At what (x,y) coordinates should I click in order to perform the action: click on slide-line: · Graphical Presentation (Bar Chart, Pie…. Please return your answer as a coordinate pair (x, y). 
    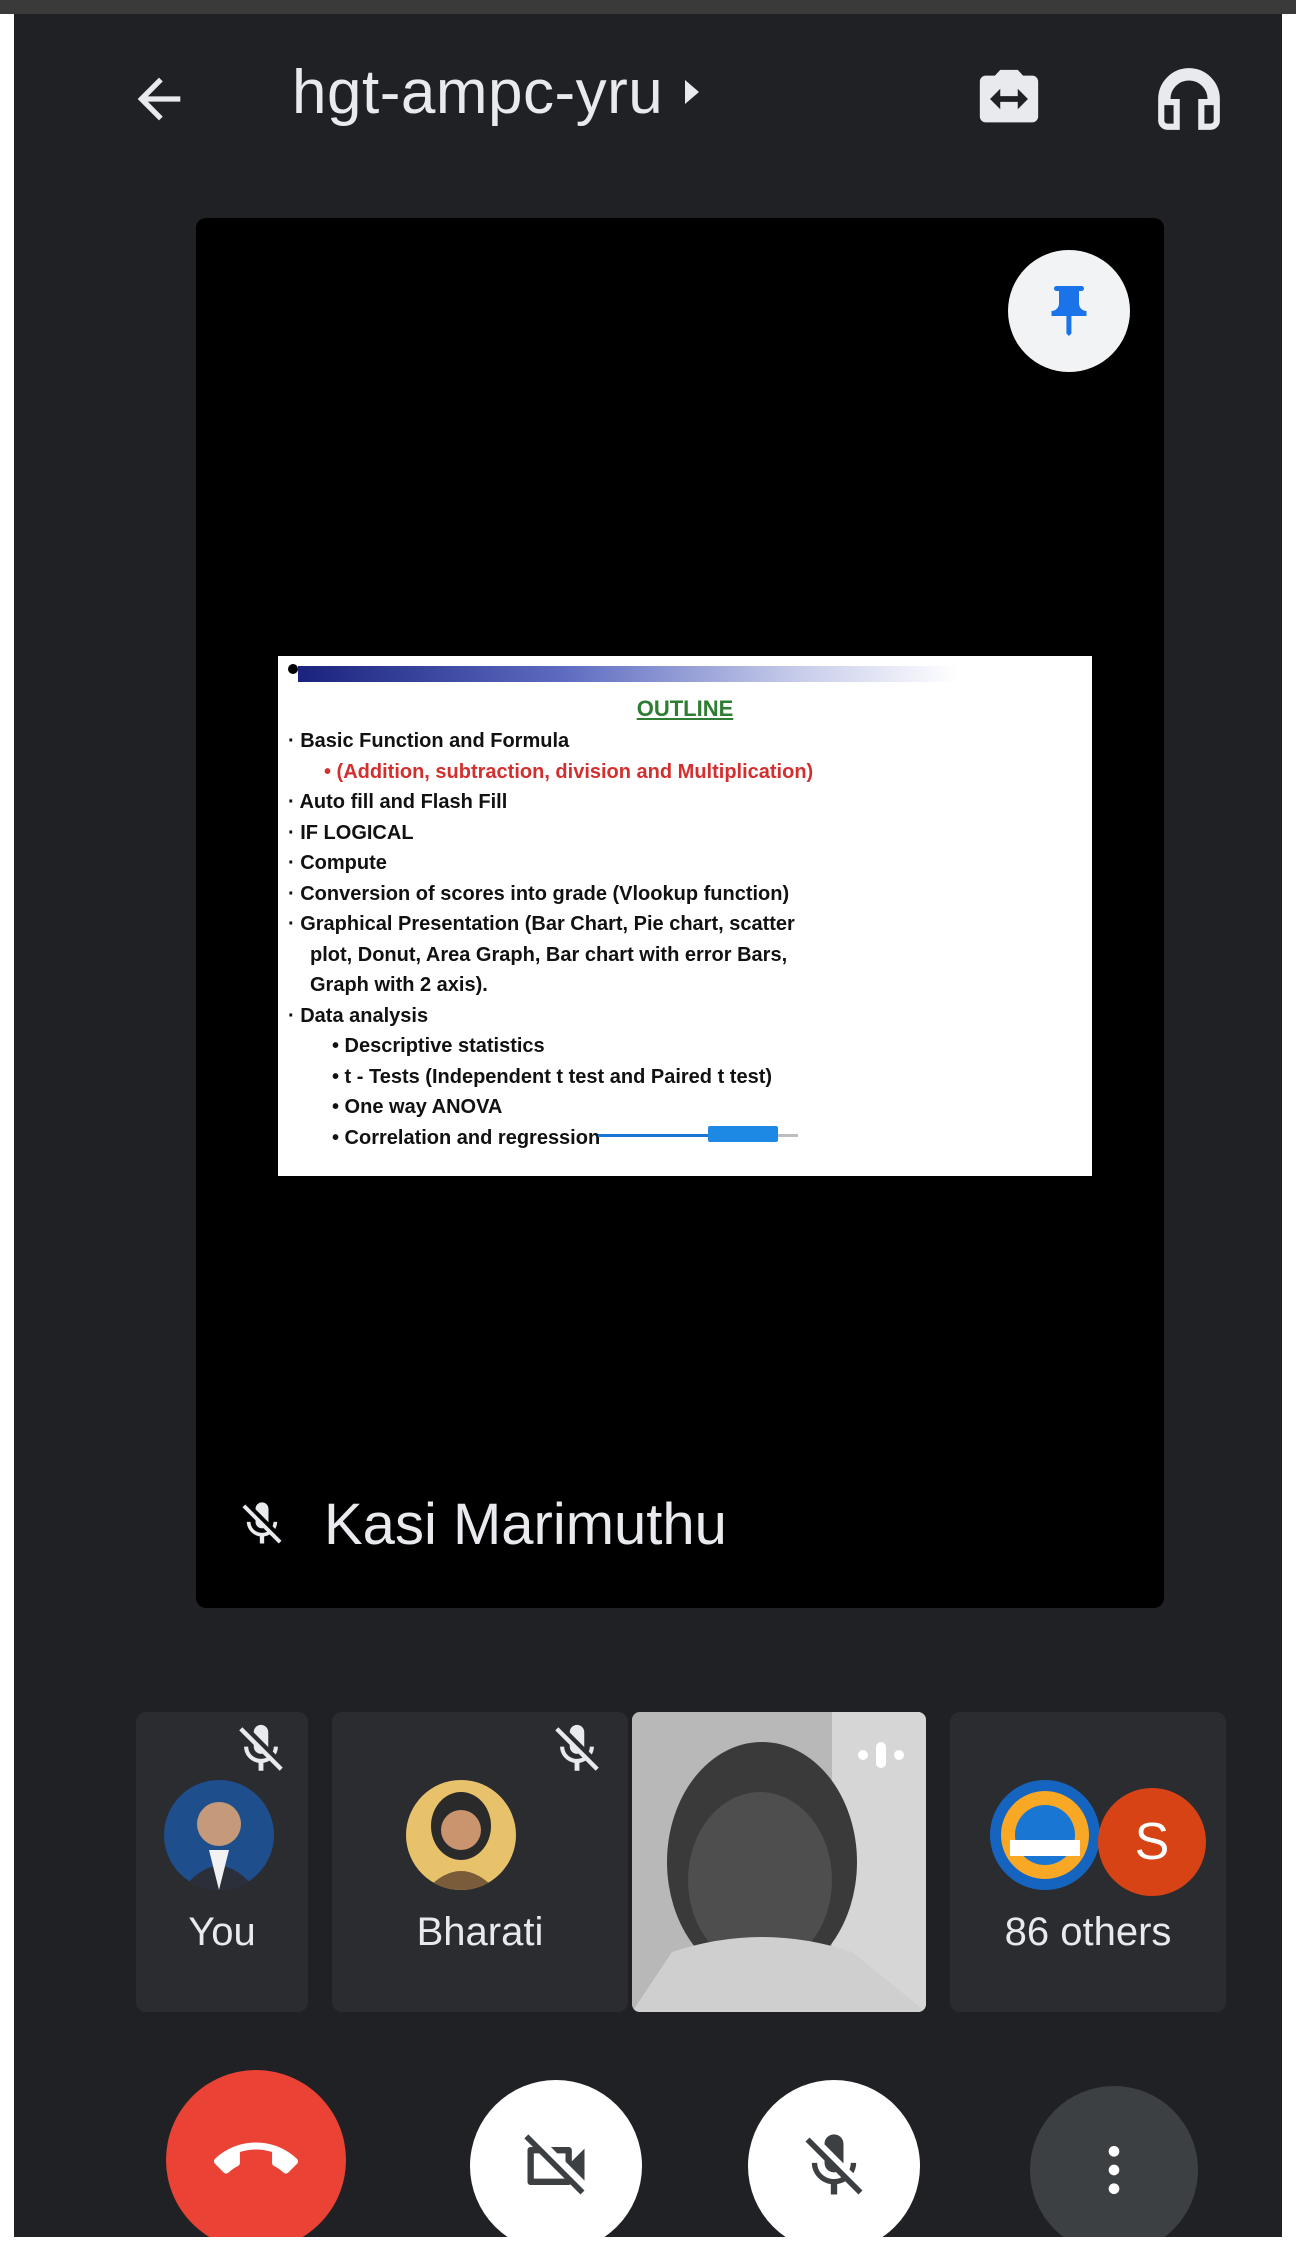
    Looking at the image, I should click on (541, 924).